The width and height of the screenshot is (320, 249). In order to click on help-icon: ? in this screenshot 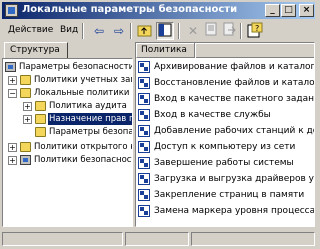, I will do `click(255, 31)`.